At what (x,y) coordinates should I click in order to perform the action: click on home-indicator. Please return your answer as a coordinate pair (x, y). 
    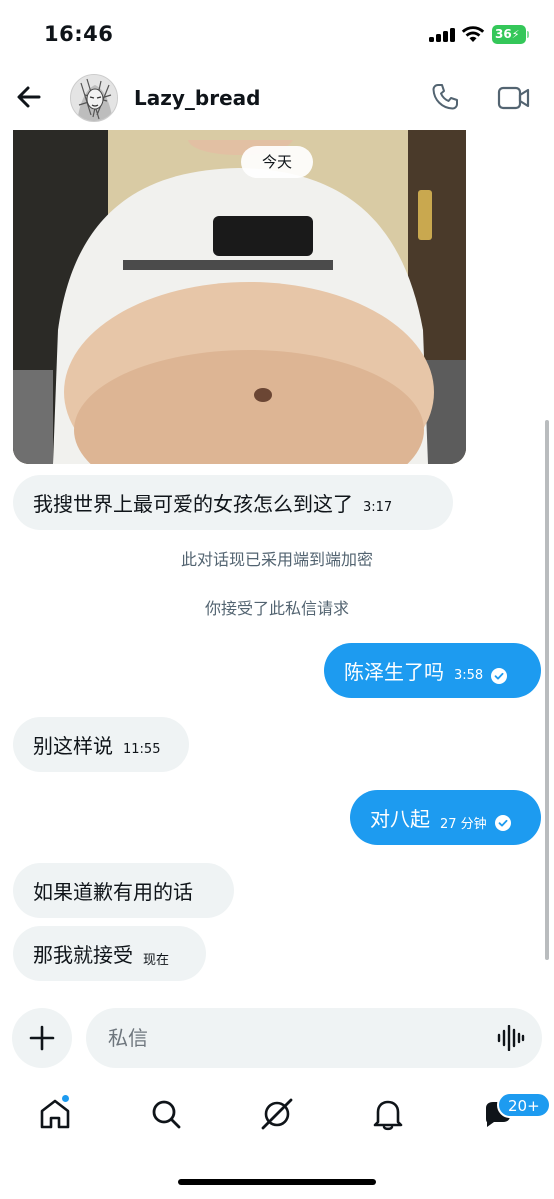
    Looking at the image, I should click on (277, 1182).